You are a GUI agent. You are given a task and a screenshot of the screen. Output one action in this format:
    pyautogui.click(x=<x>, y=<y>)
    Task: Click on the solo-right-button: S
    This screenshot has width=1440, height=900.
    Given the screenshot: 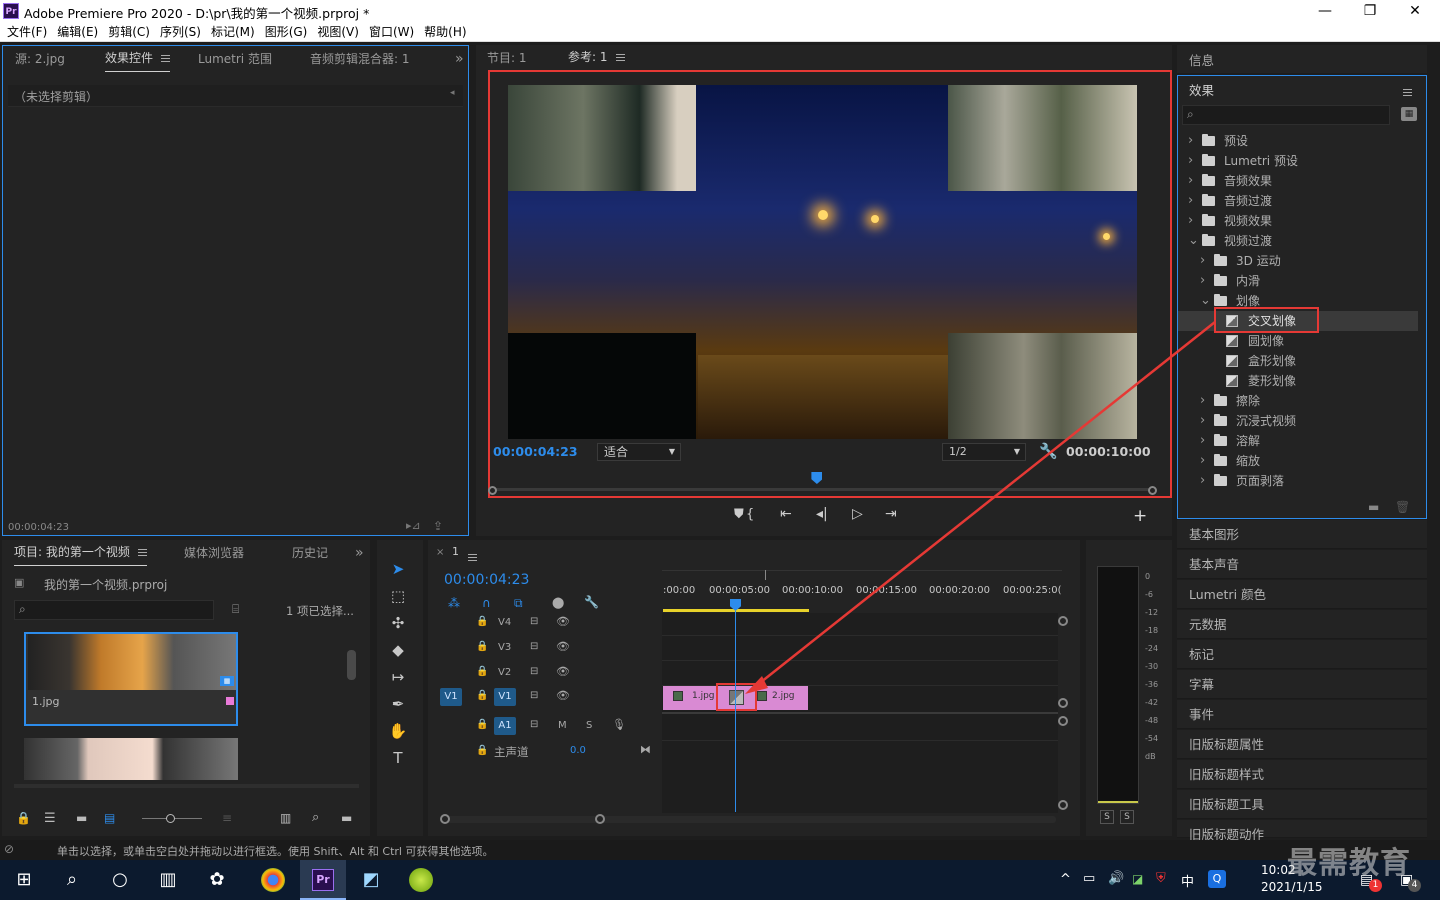 What is the action you would take?
    pyautogui.click(x=1127, y=817)
    